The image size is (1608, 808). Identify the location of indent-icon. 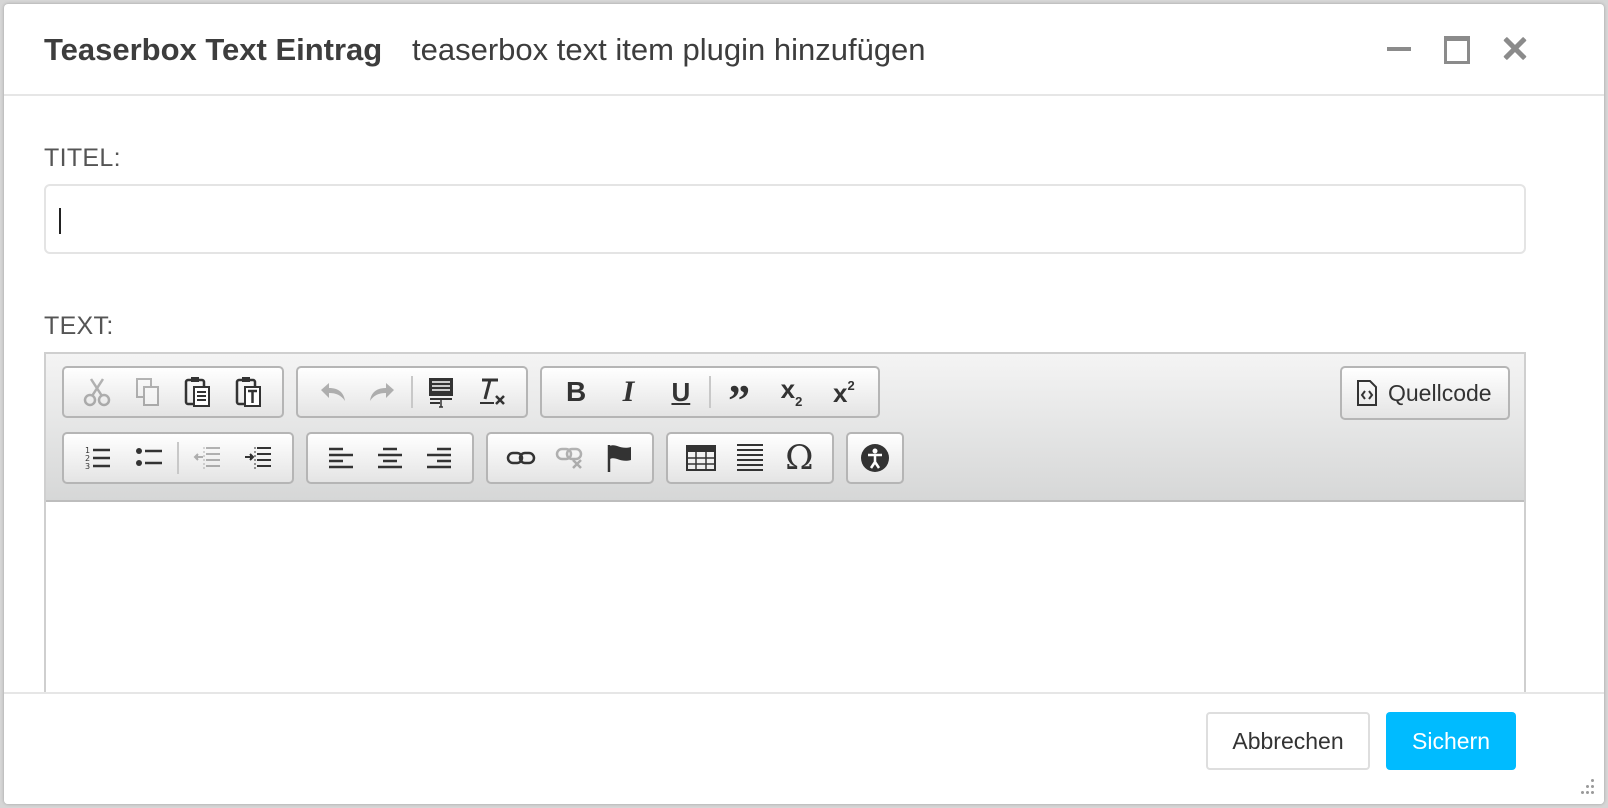
(258, 458).